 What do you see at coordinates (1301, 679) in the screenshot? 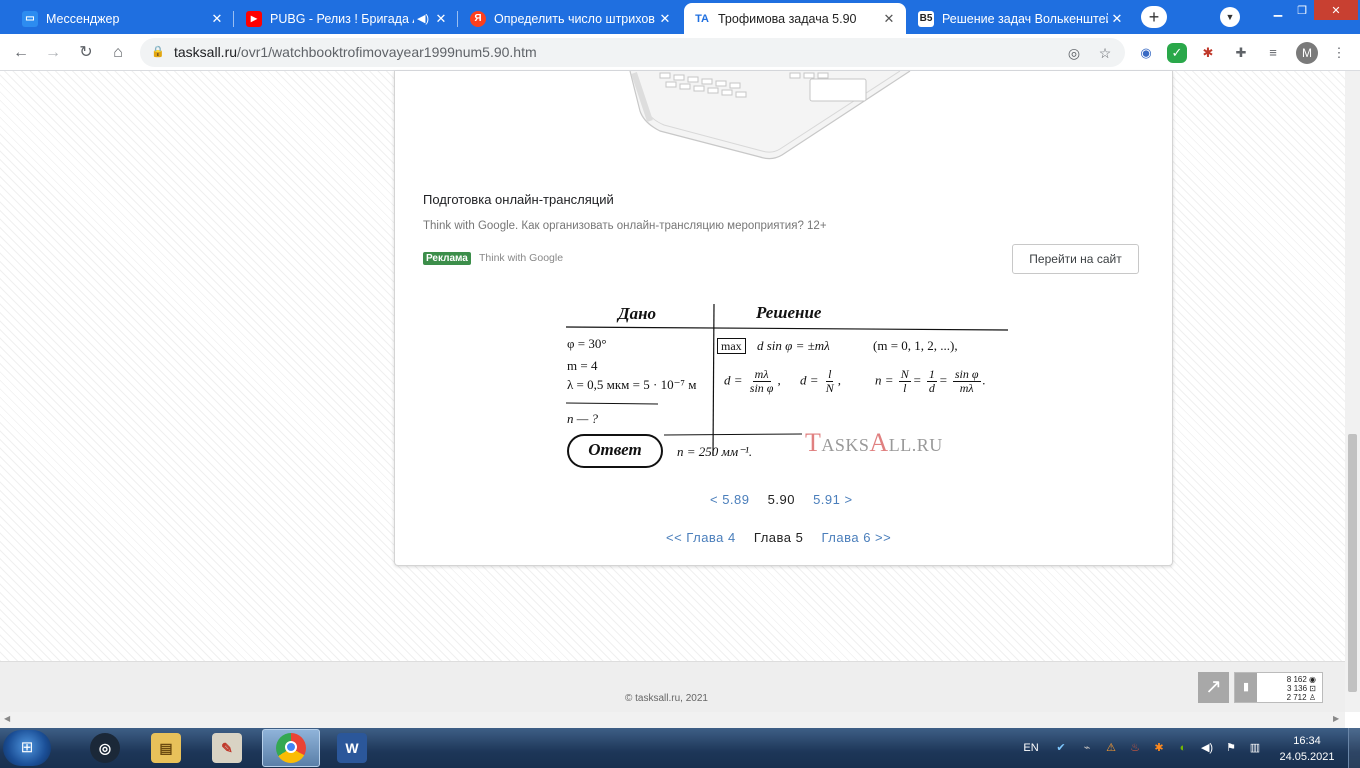
I see `counter-views: 8 162 ◉` at bounding box center [1301, 679].